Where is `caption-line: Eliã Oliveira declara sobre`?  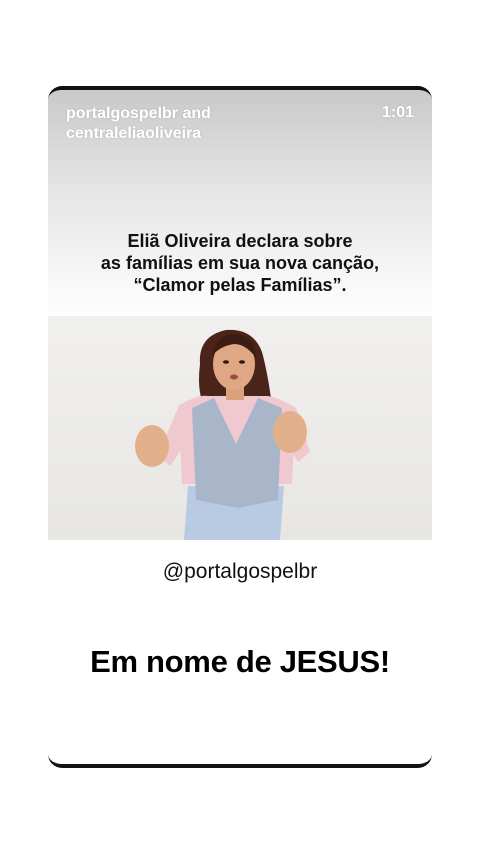 caption-line: Eliã Oliveira declara sobre is located at coordinates (240, 241).